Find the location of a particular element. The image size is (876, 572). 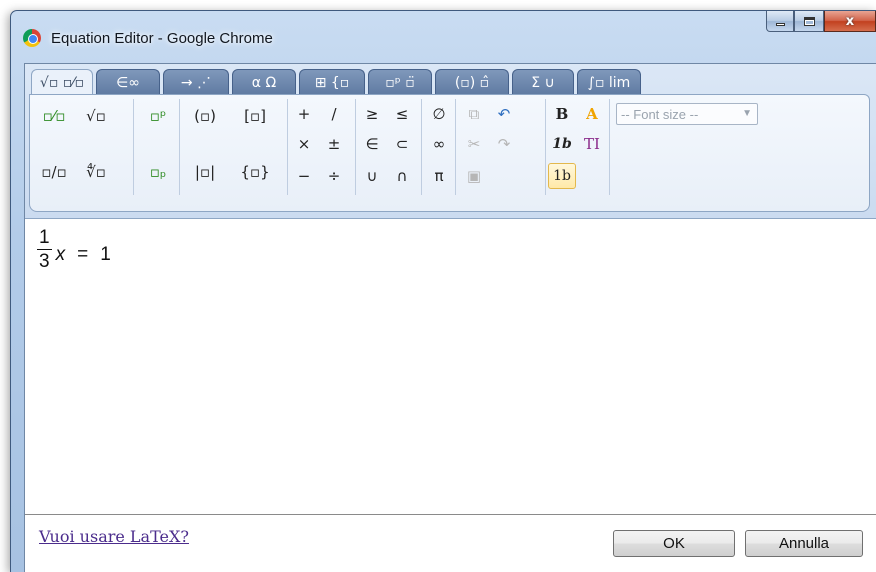

tab-calculus: ∫▫ lim is located at coordinates (609, 82).